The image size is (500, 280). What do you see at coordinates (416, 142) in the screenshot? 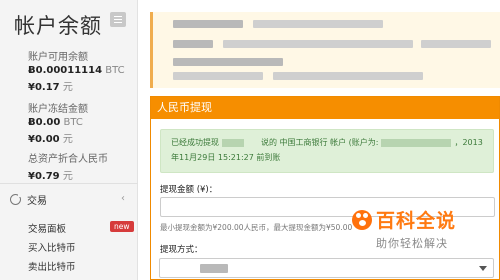
I see `redacted-account` at bounding box center [416, 142].